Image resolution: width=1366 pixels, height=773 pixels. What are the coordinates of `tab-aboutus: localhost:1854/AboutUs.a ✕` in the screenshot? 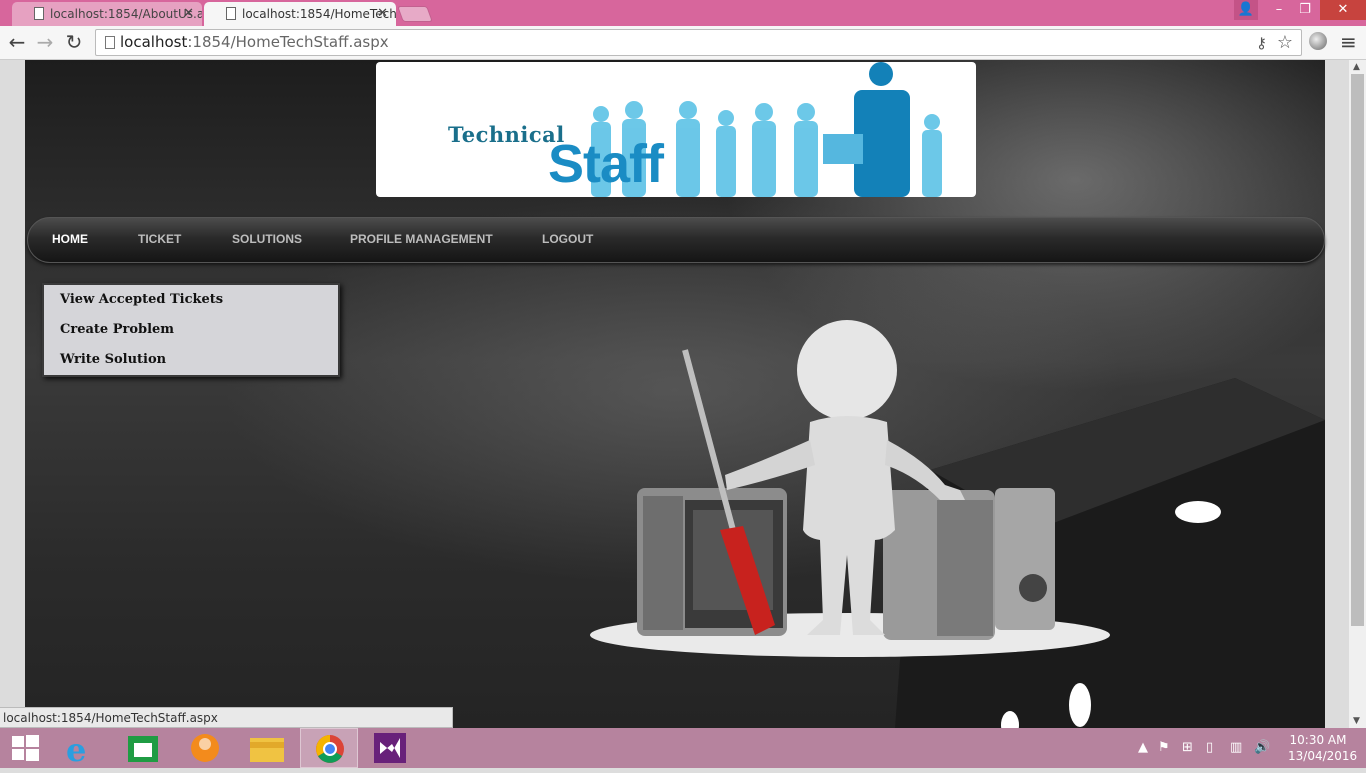 It's located at (107, 14).